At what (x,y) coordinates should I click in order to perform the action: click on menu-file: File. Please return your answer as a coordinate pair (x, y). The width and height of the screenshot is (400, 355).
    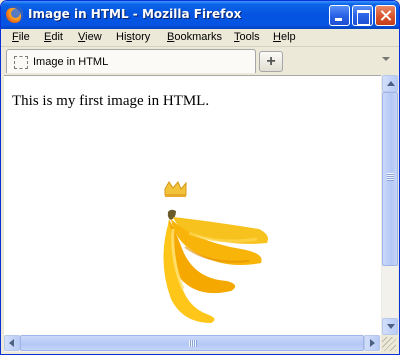
    Looking at the image, I should click on (21, 37).